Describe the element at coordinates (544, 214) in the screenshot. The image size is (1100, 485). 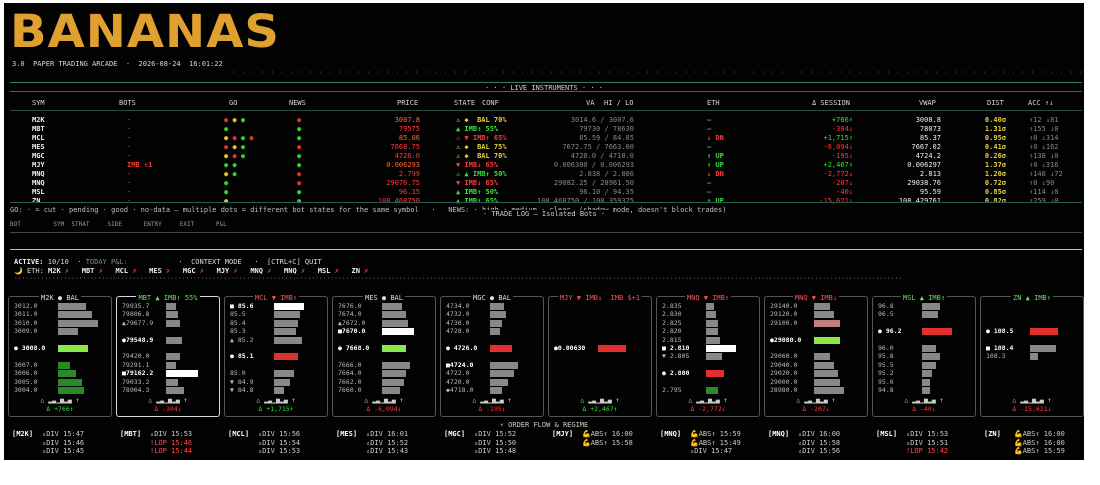
I see `trade-log-title: · TRADE LOG — Isolated Bots ·` at that location.